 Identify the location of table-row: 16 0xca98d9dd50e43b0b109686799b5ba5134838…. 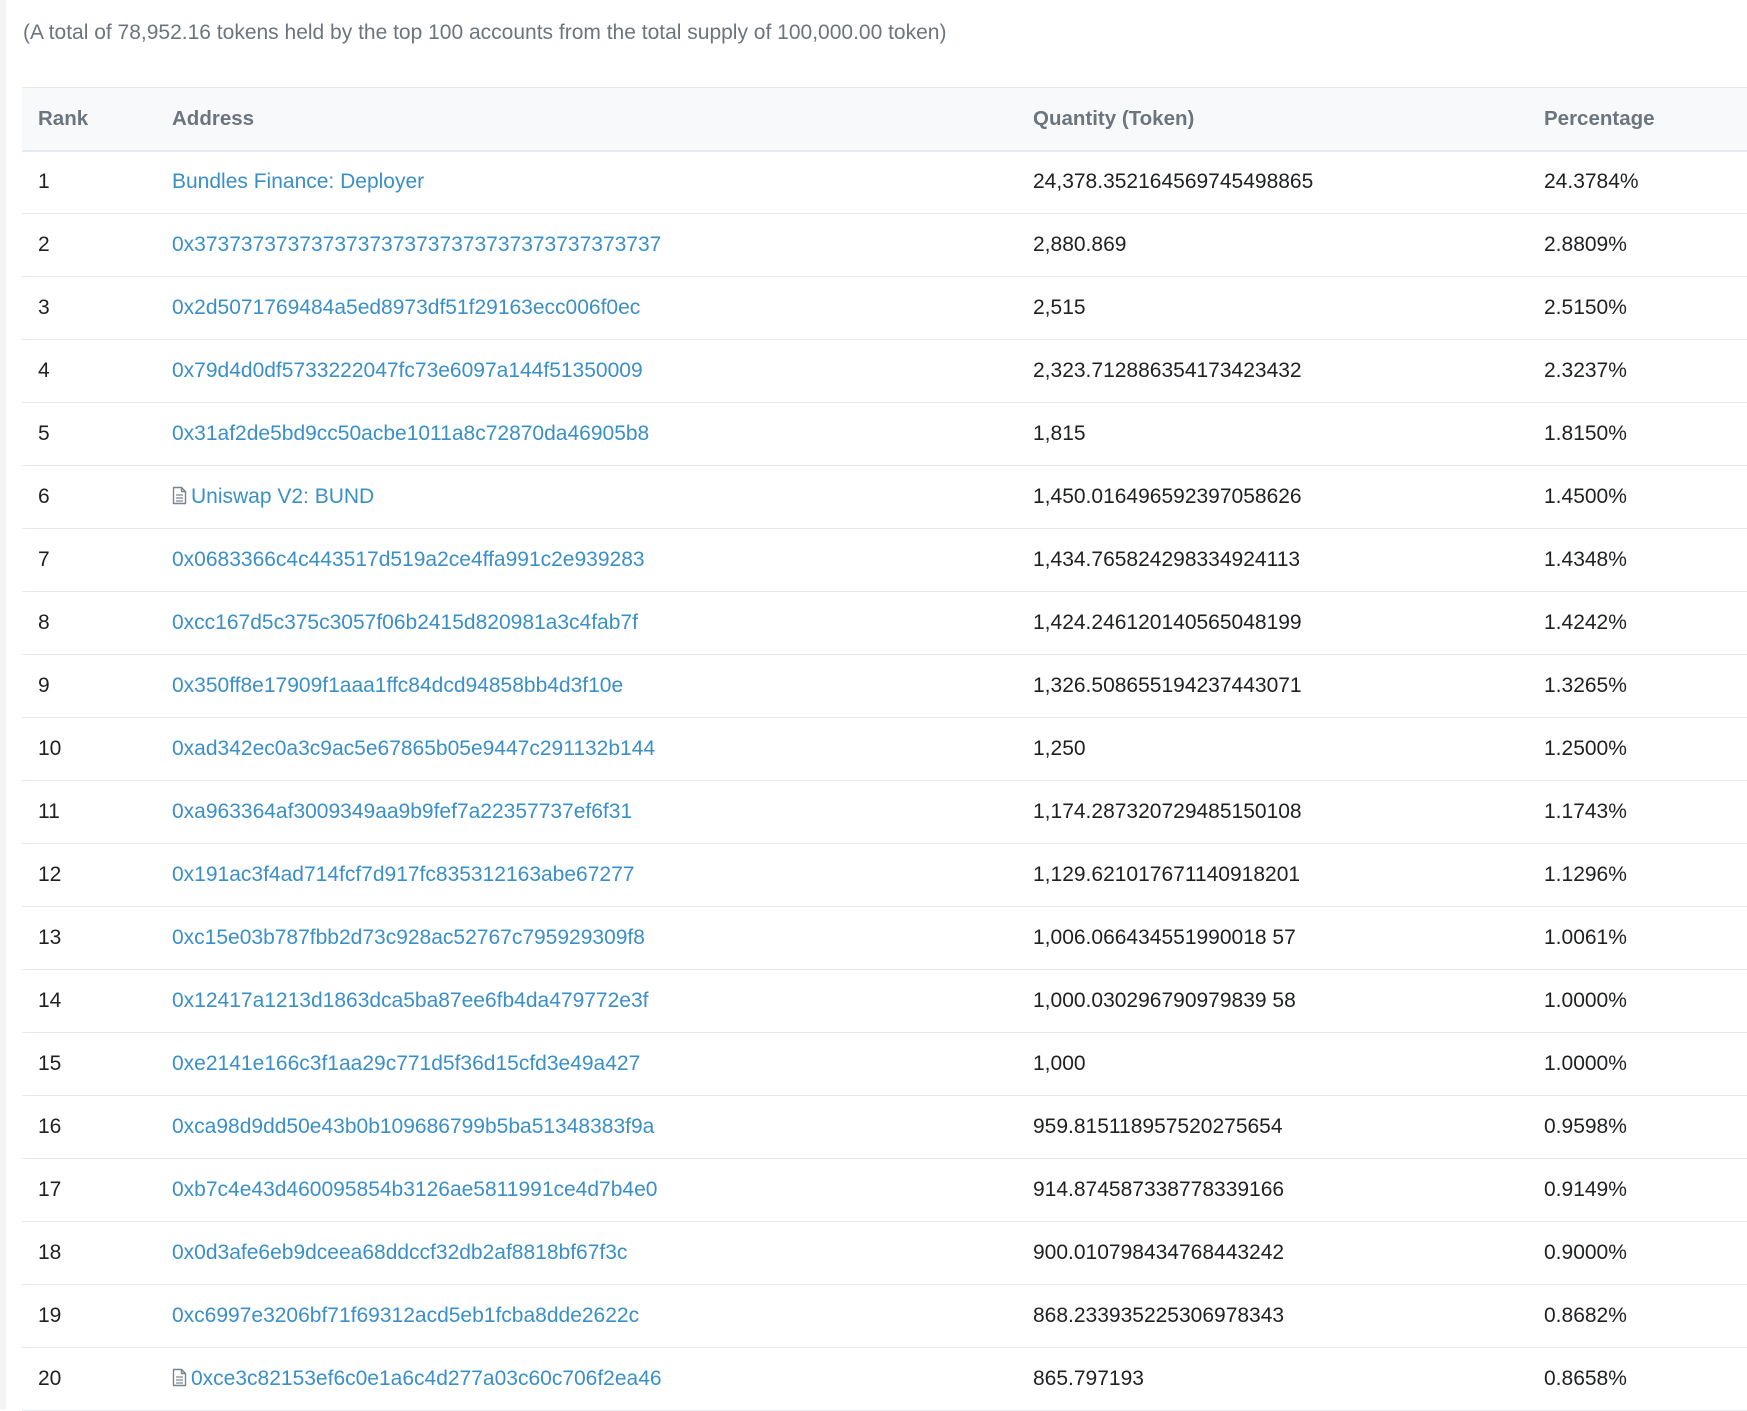
(884, 1127).